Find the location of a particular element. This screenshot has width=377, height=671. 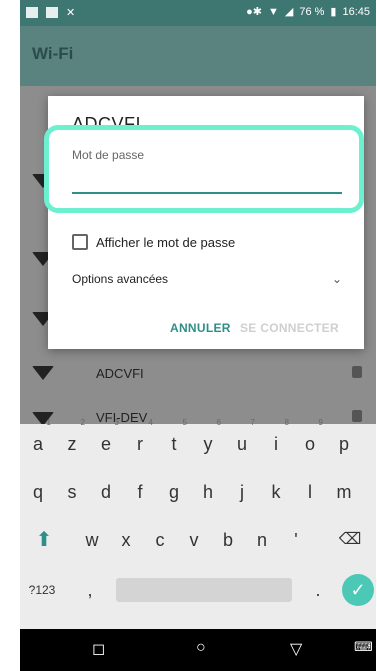

keyboard-row-2: q s d f g h j k l m is located at coordinates (198, 496).